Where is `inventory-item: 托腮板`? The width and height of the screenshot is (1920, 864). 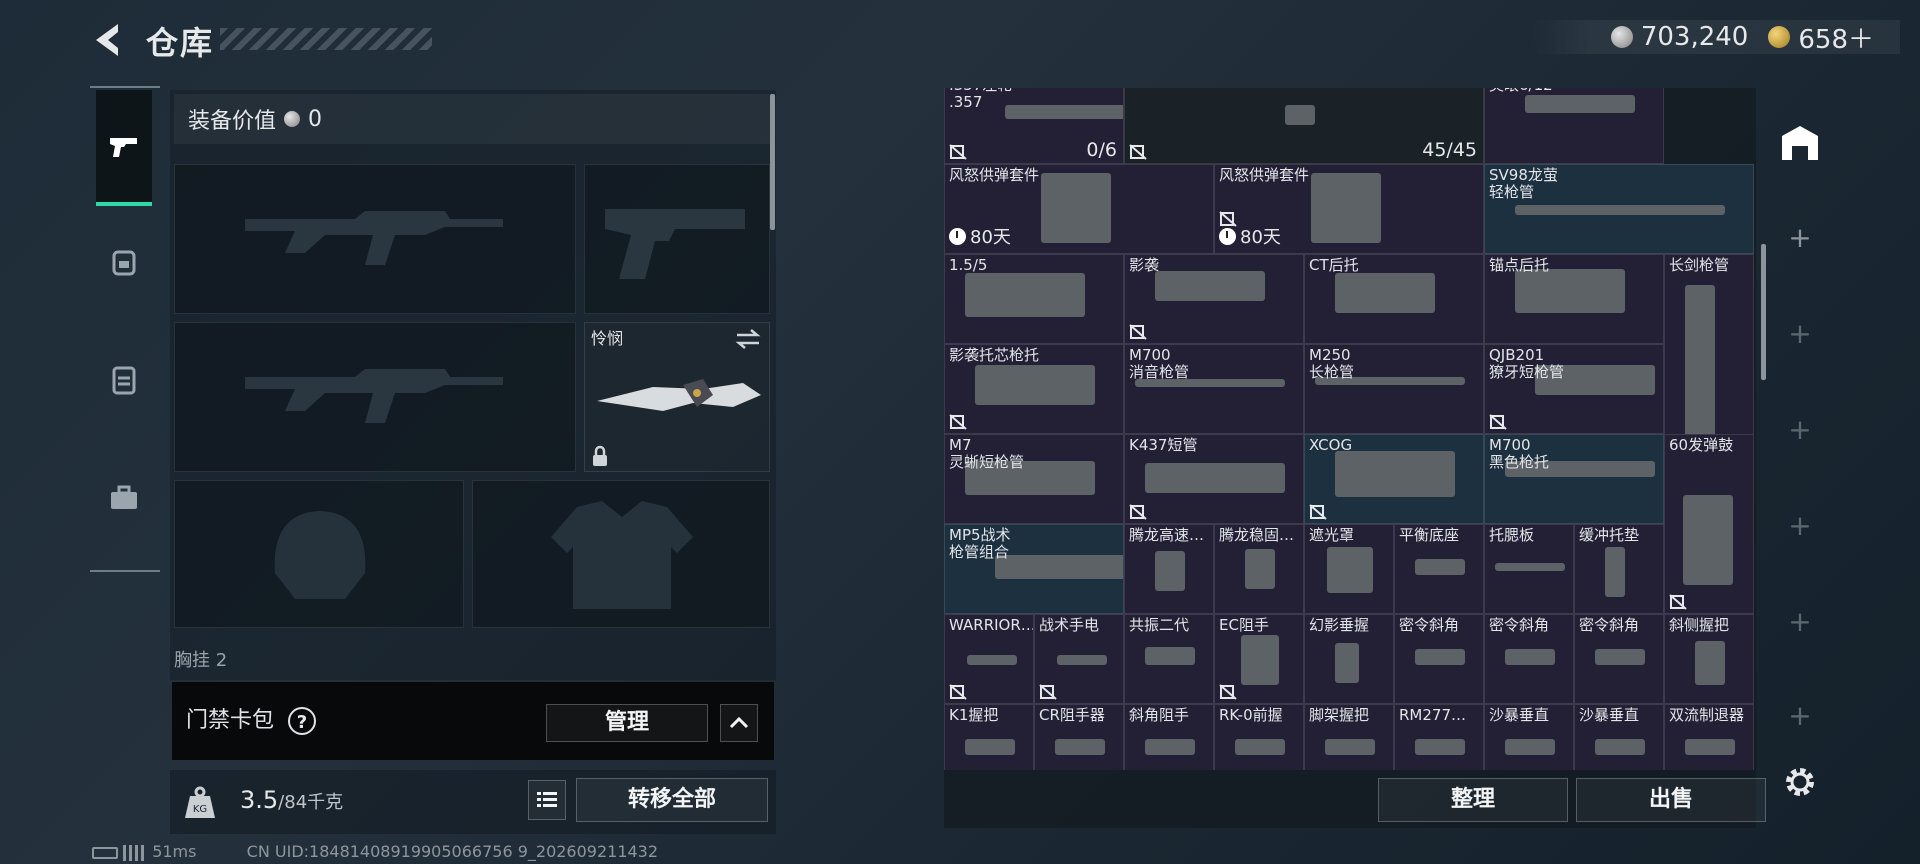
inventory-item: 托腮板 is located at coordinates (1529, 569).